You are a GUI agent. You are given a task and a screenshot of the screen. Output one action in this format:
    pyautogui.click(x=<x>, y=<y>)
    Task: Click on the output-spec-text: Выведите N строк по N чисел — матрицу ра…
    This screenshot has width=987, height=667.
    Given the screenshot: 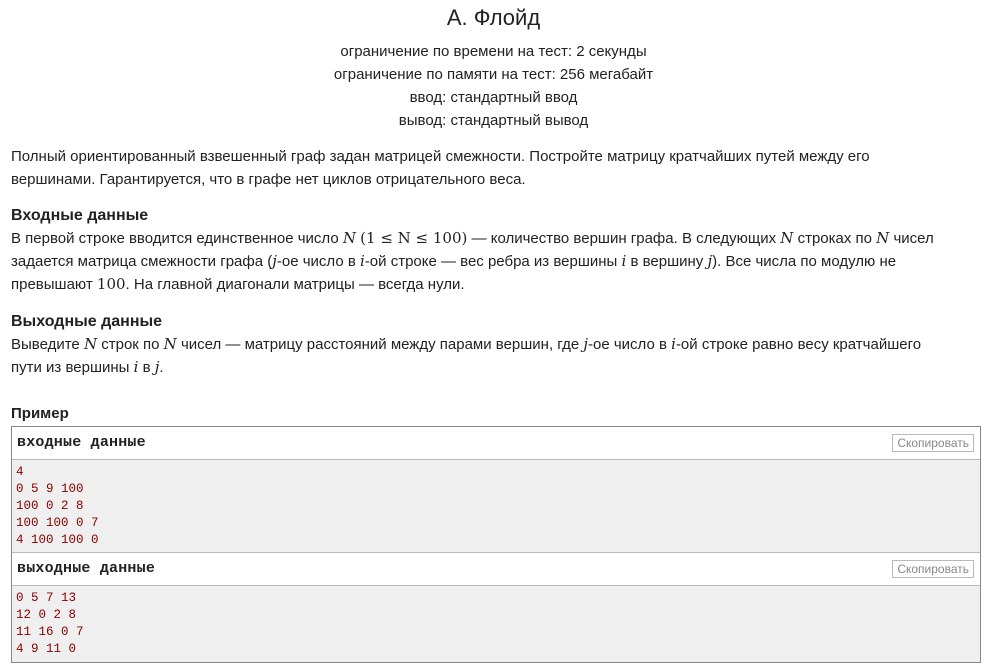 What is the action you would take?
    pyautogui.click(x=491, y=356)
    